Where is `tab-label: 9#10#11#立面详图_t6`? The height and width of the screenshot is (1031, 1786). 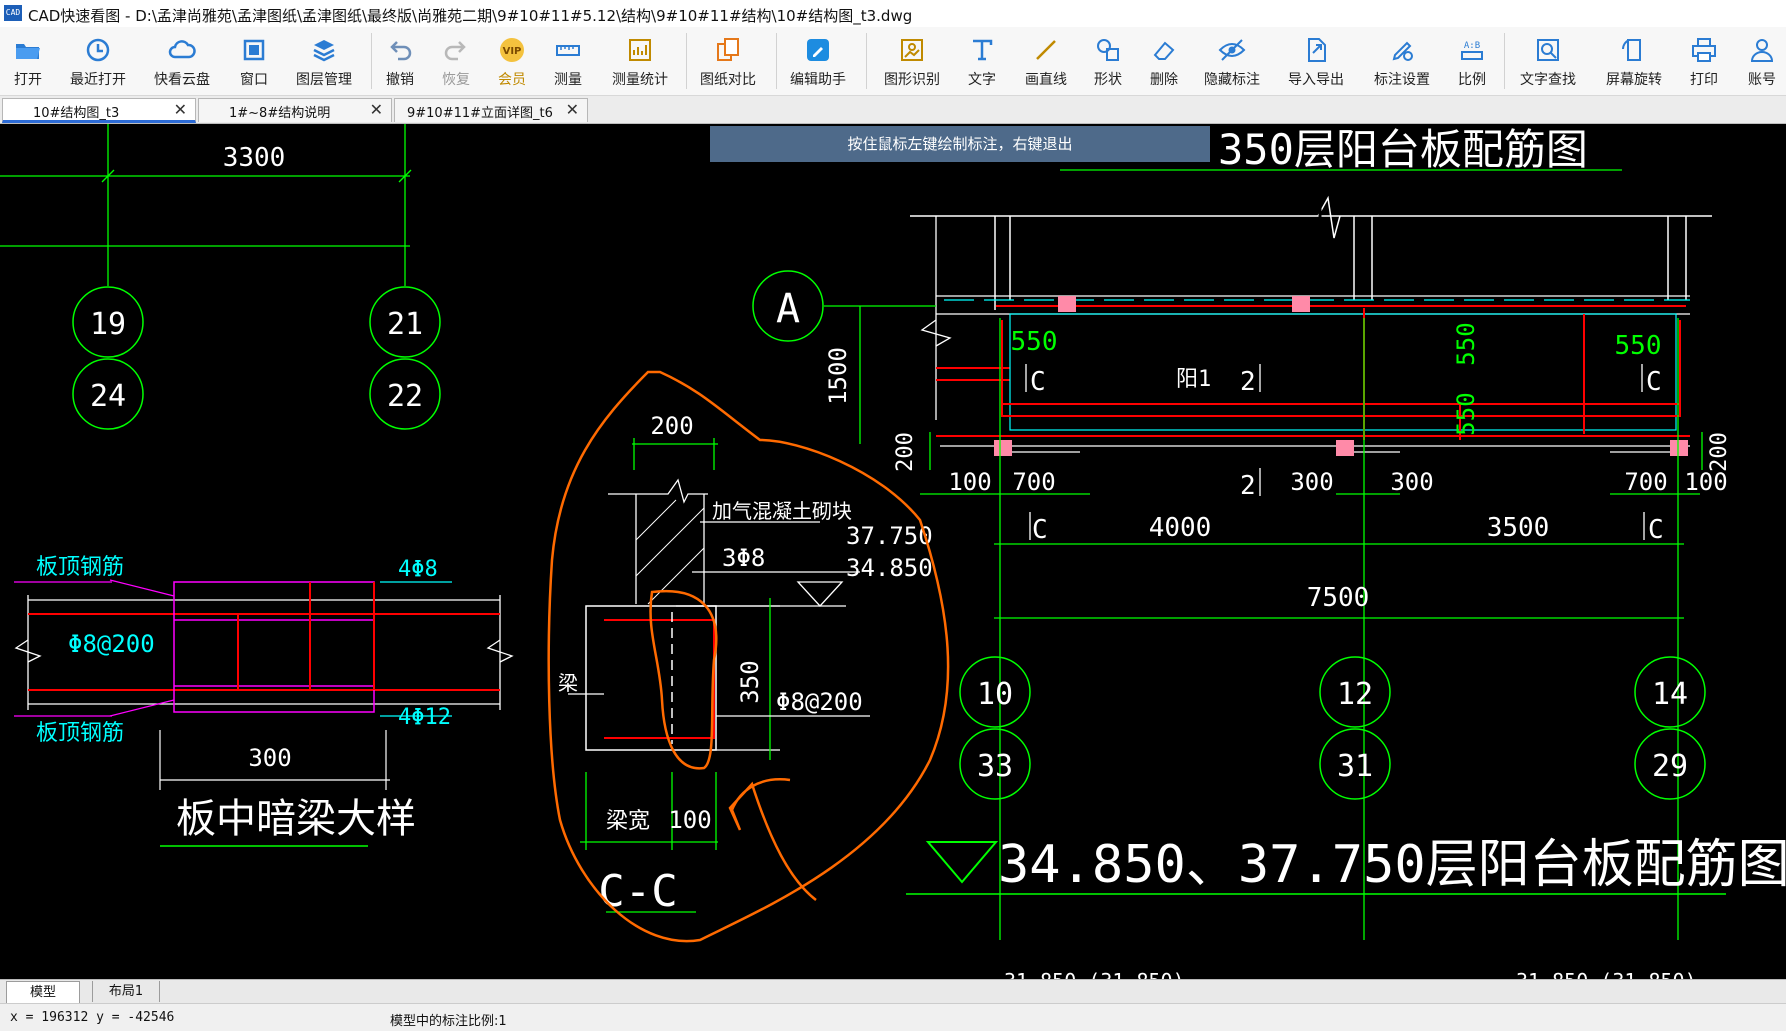 tab-label: 9#10#11#立面详图_t6 is located at coordinates (480, 113).